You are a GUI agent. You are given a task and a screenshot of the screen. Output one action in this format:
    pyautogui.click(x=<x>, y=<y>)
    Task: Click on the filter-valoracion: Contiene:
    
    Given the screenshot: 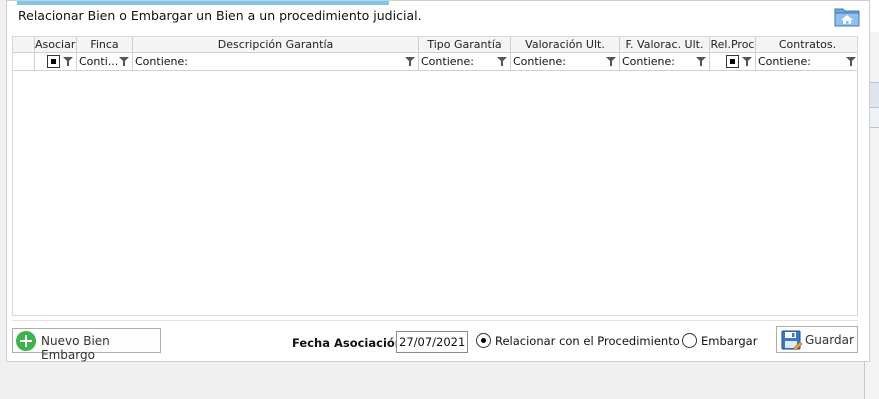 What is the action you would take?
    pyautogui.click(x=564, y=61)
    